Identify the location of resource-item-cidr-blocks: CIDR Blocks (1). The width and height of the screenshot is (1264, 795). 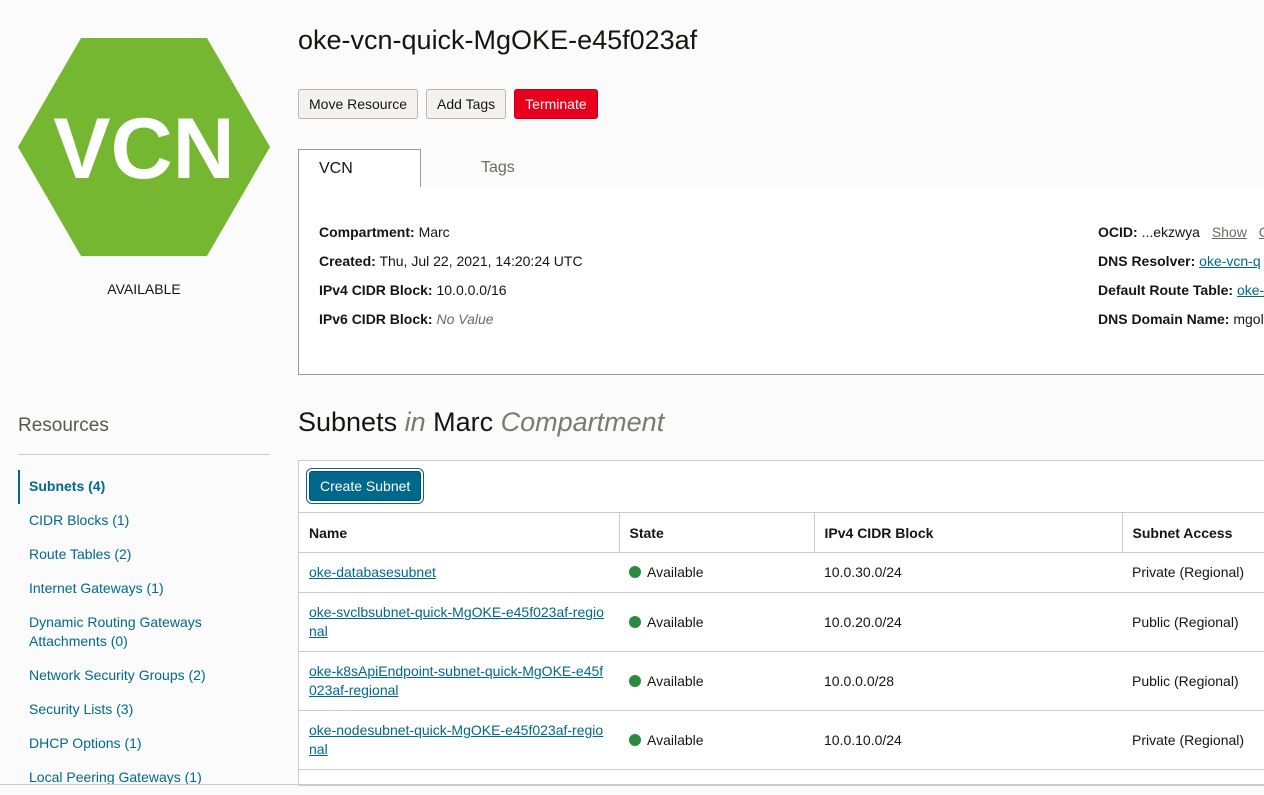
(144, 521).